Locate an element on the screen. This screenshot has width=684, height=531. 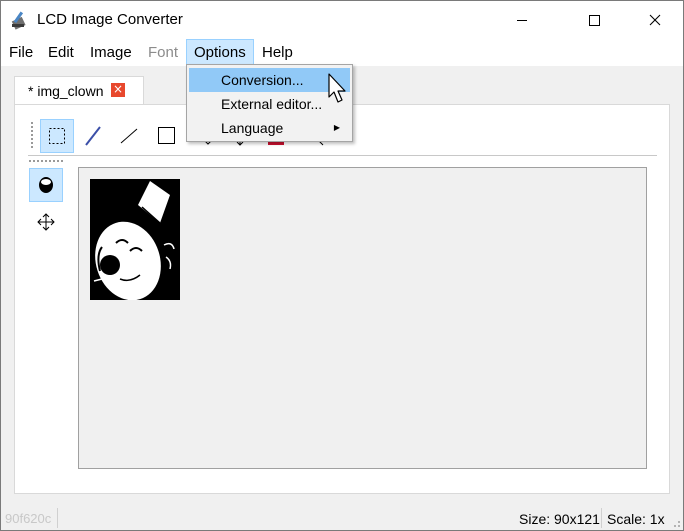
tab-img-clown: * img_clown × is located at coordinates (79, 90).